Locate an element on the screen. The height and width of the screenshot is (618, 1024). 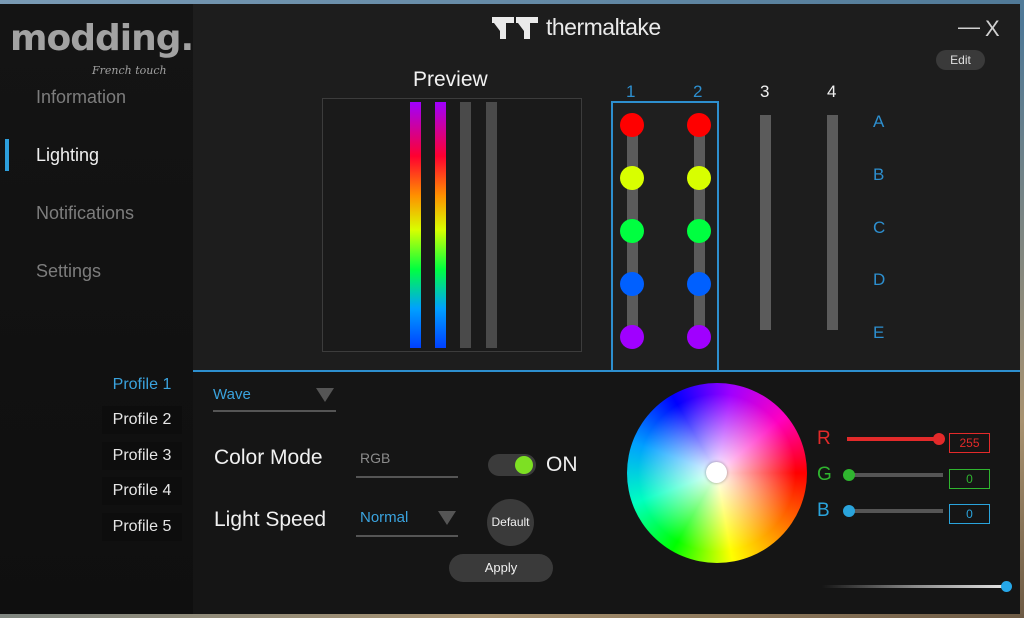
g-value-input: 0 is located at coordinates (969, 479).